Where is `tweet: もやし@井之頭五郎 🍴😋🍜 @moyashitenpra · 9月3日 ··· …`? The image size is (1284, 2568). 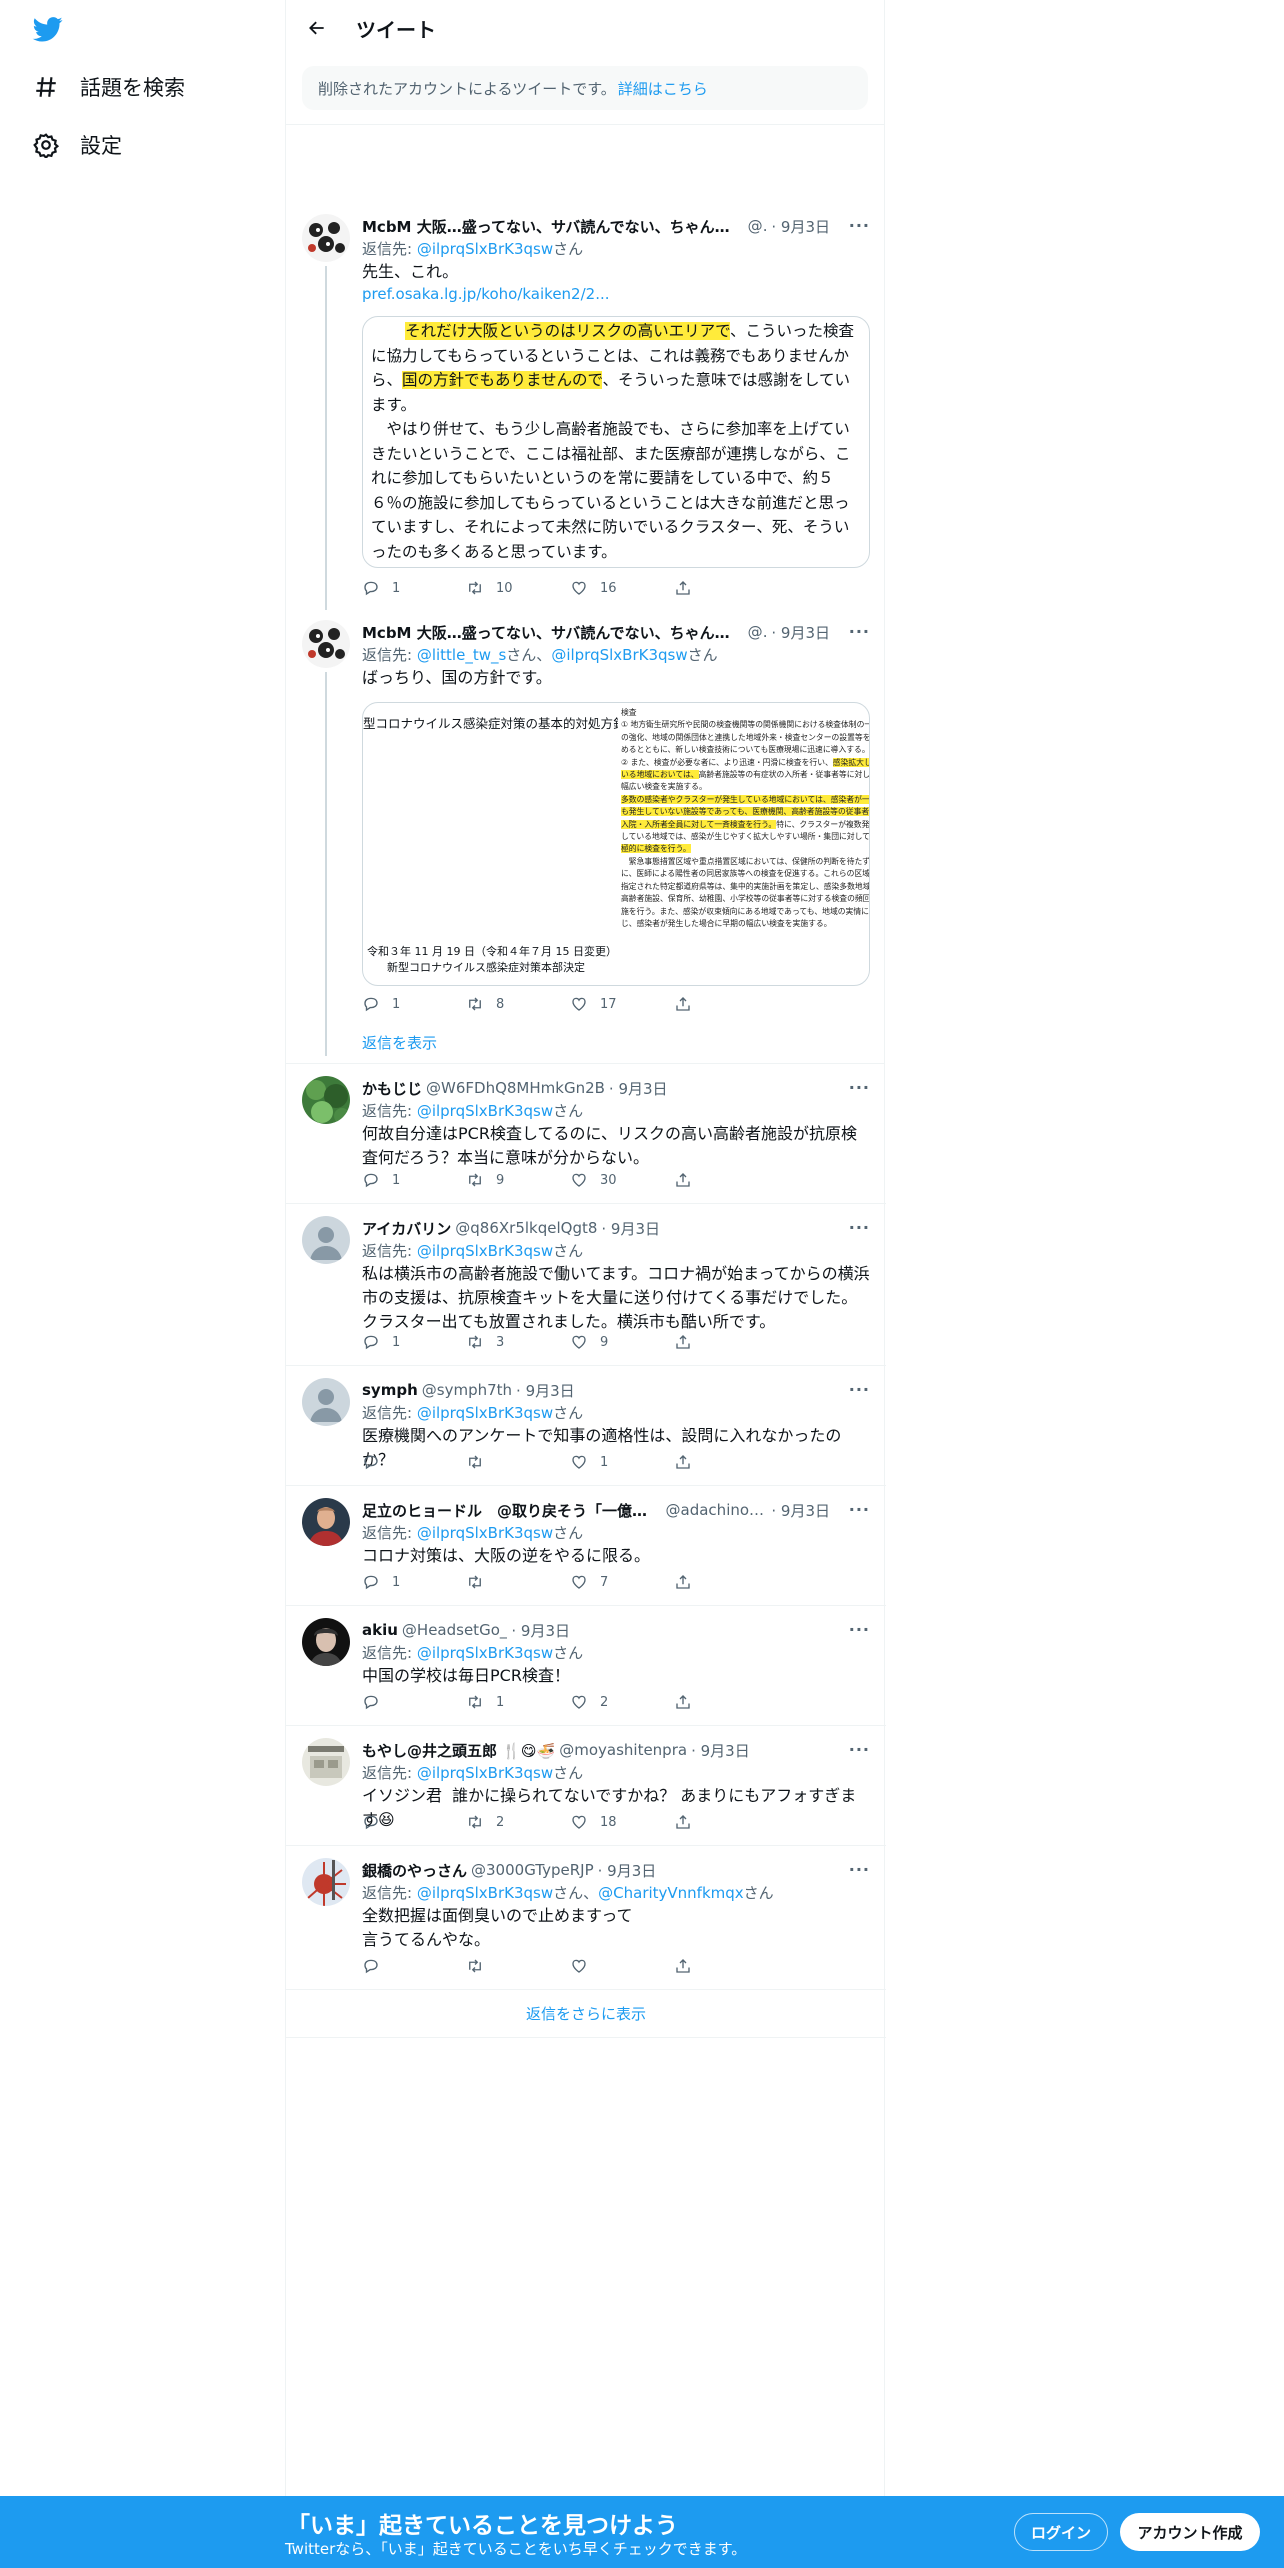
tweet: もやし@井之頭五郎 🍴😋🍜 @moyashitenpra · 9月3日 ··· … is located at coordinates (586, 1786).